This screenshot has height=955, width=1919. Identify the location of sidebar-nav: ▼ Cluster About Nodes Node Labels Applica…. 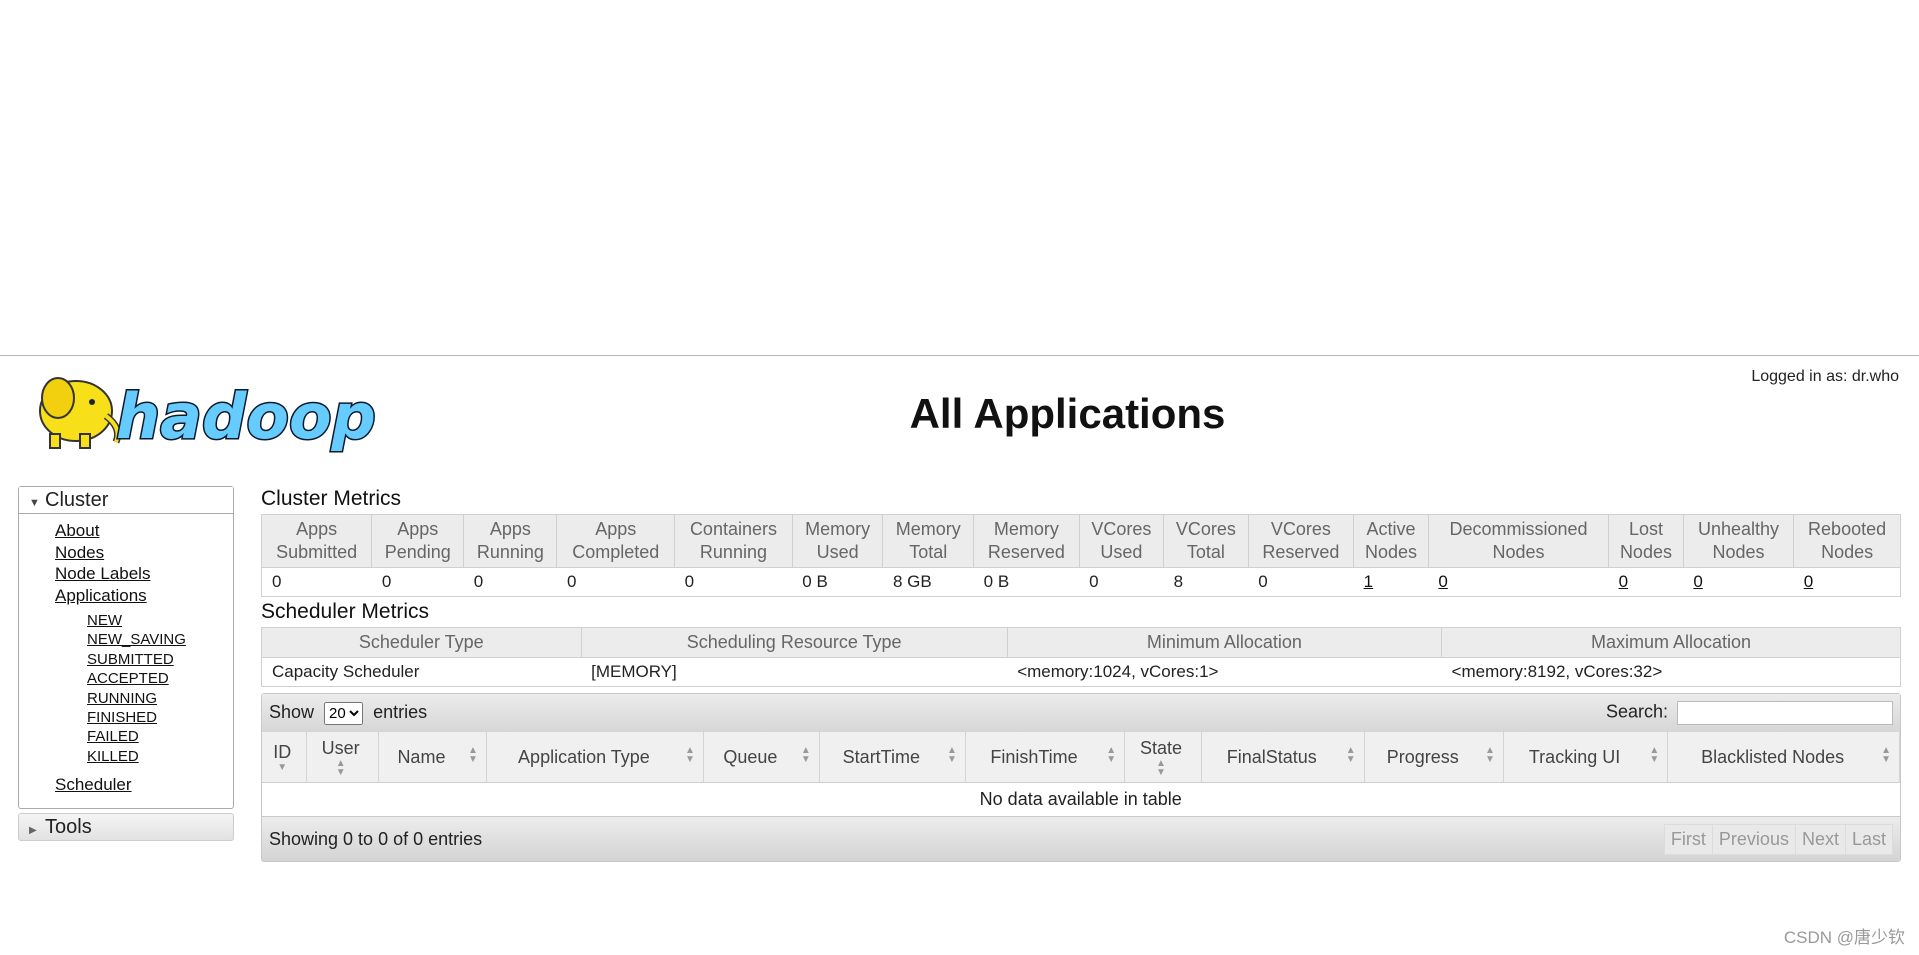
(126, 663).